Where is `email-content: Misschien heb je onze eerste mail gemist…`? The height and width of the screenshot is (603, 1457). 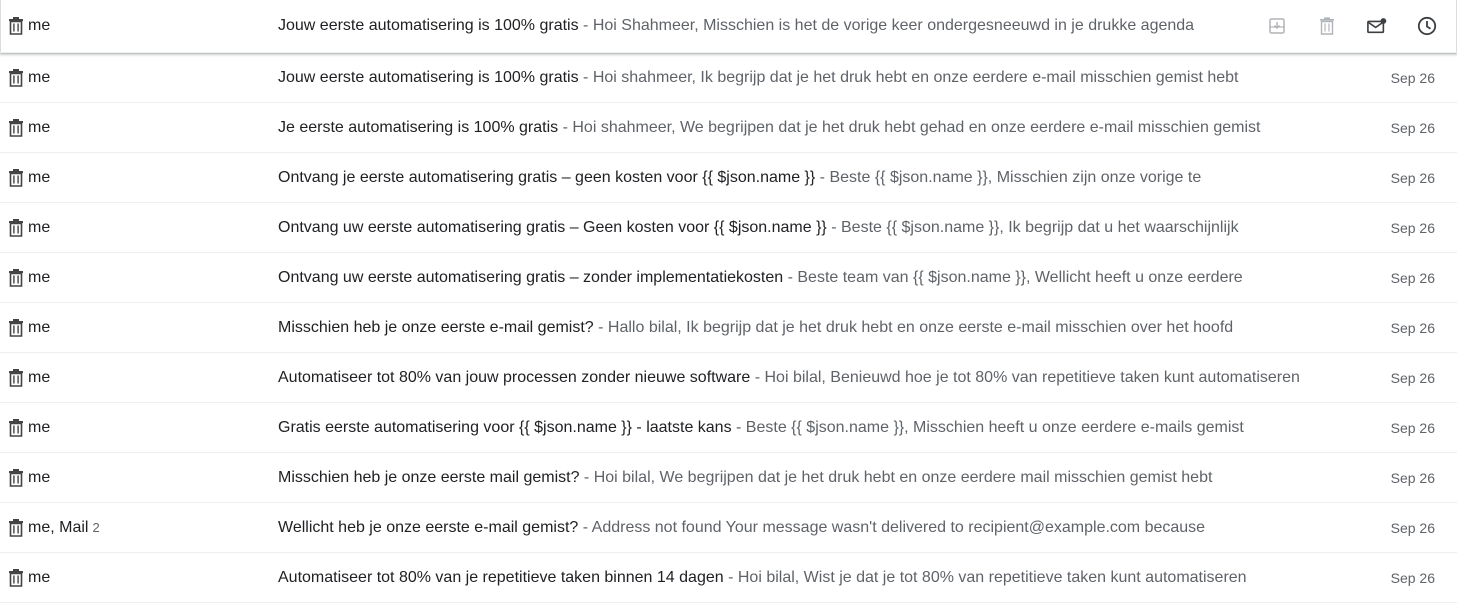 email-content: Misschien heb je onze eerste mail gemist… is located at coordinates (798, 478).